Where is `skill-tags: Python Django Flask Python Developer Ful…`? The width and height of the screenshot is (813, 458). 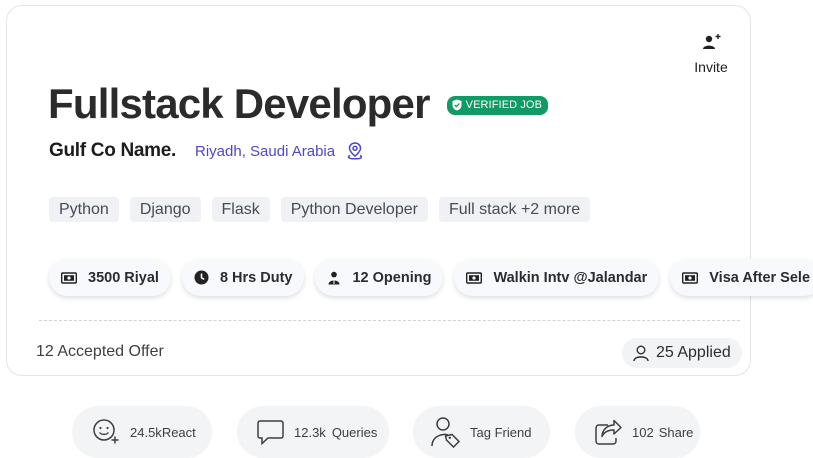 skill-tags: Python Django Flask Python Developer Ful… is located at coordinates (325, 209).